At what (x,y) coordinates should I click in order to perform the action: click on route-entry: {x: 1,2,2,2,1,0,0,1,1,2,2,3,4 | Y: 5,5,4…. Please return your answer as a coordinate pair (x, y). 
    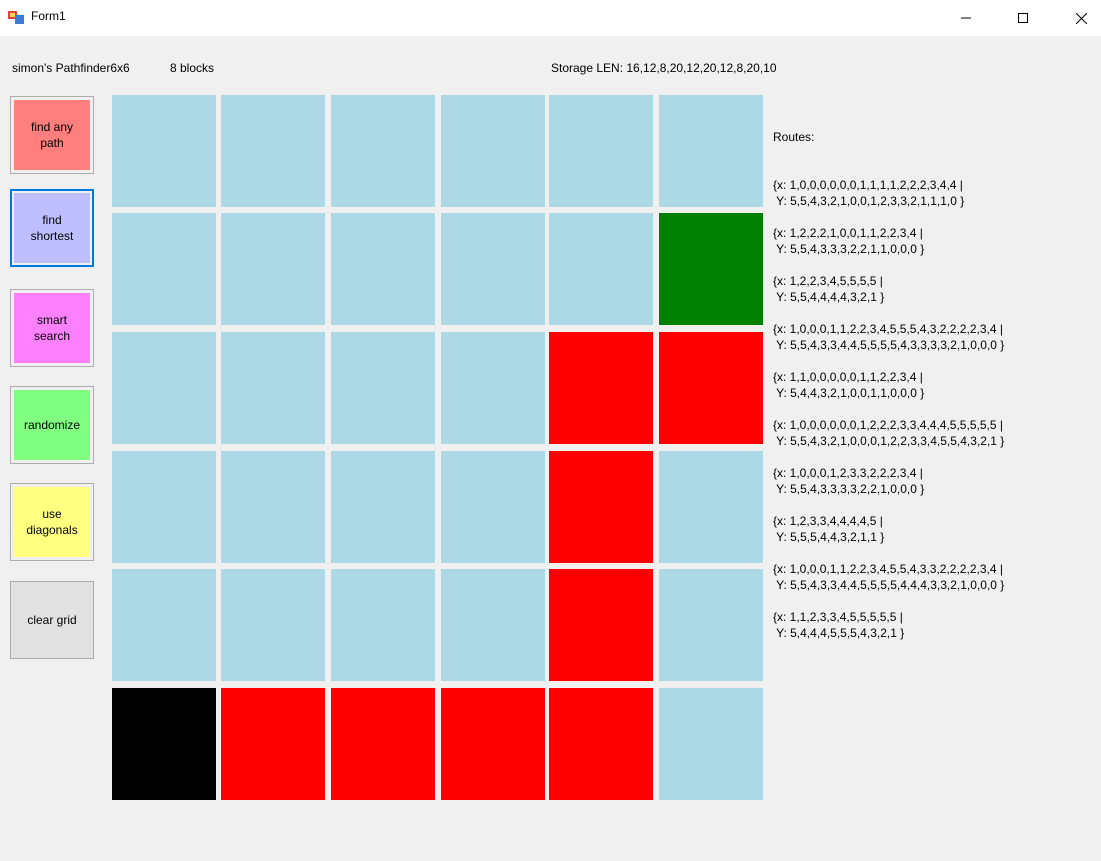
    Looking at the image, I should click on (849, 241).